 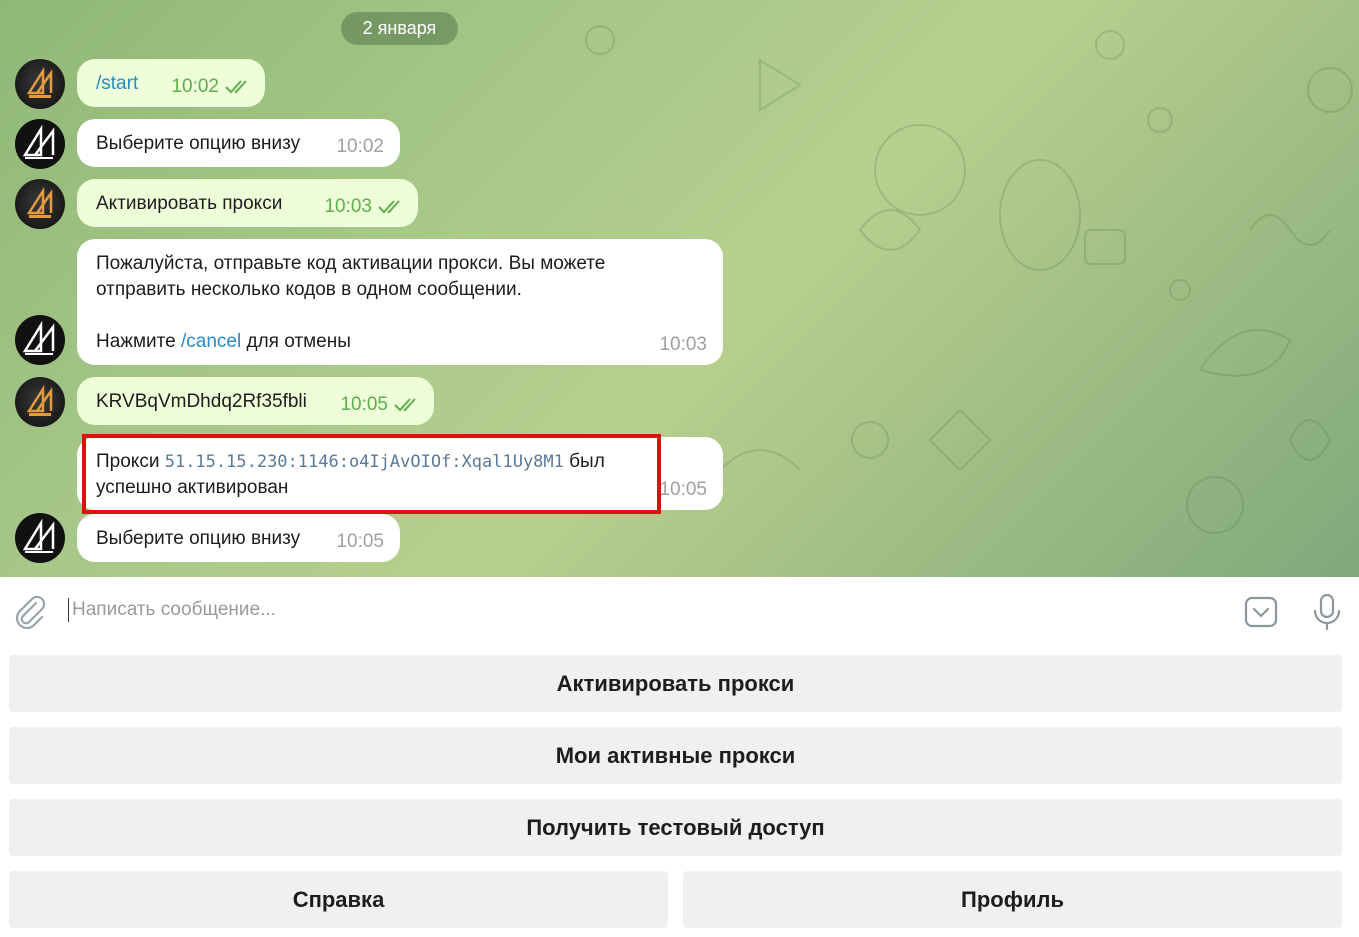 I want to click on message-bubble-outgoing: KRVBqVmDhdq2Rf35fbli 10:05, so click(x=255, y=401).